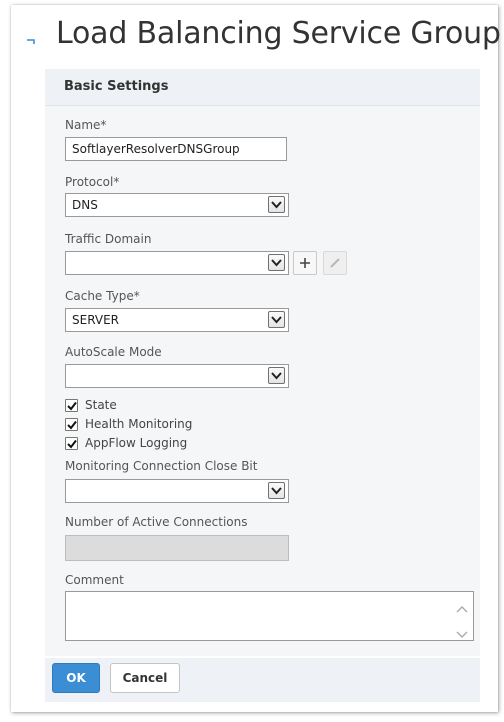 The height and width of the screenshot is (722, 504). What do you see at coordinates (136, 443) in the screenshot?
I see `appflow-logging-label: AppFlow Logging` at bounding box center [136, 443].